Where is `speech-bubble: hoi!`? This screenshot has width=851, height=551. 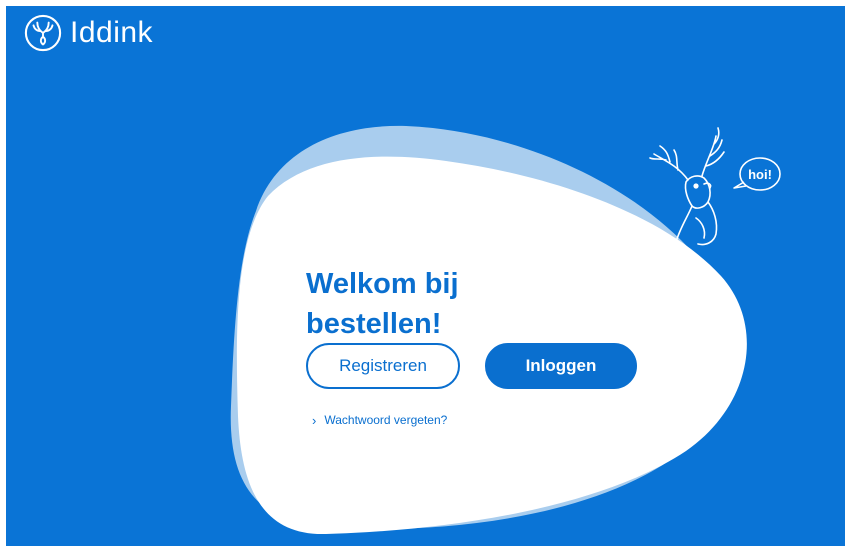 speech-bubble: hoi! is located at coordinates (757, 174).